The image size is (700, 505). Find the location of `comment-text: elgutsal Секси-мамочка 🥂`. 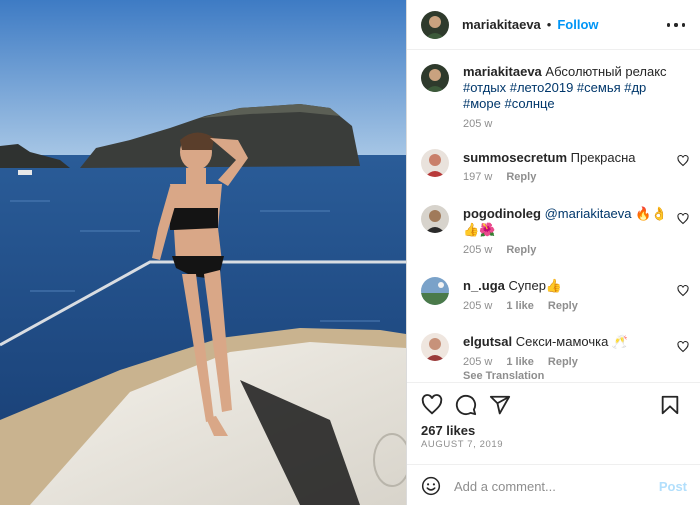

comment-text: elgutsal Секси-мамочка 🥂 is located at coordinates (566, 342).